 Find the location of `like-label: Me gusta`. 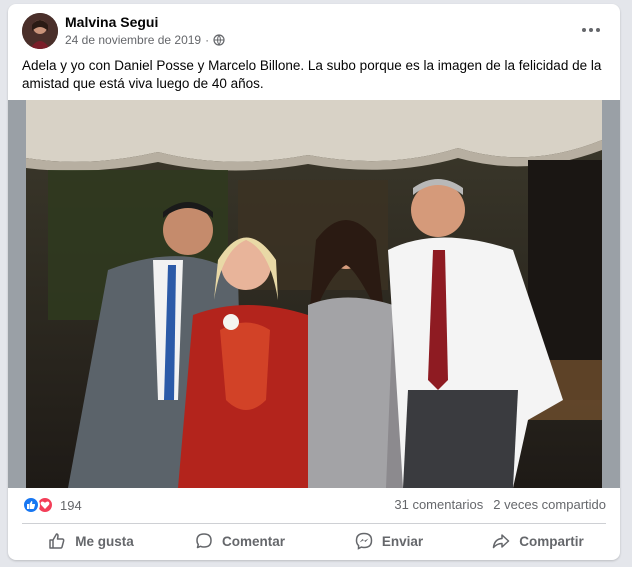

like-label: Me gusta is located at coordinates (104, 541).